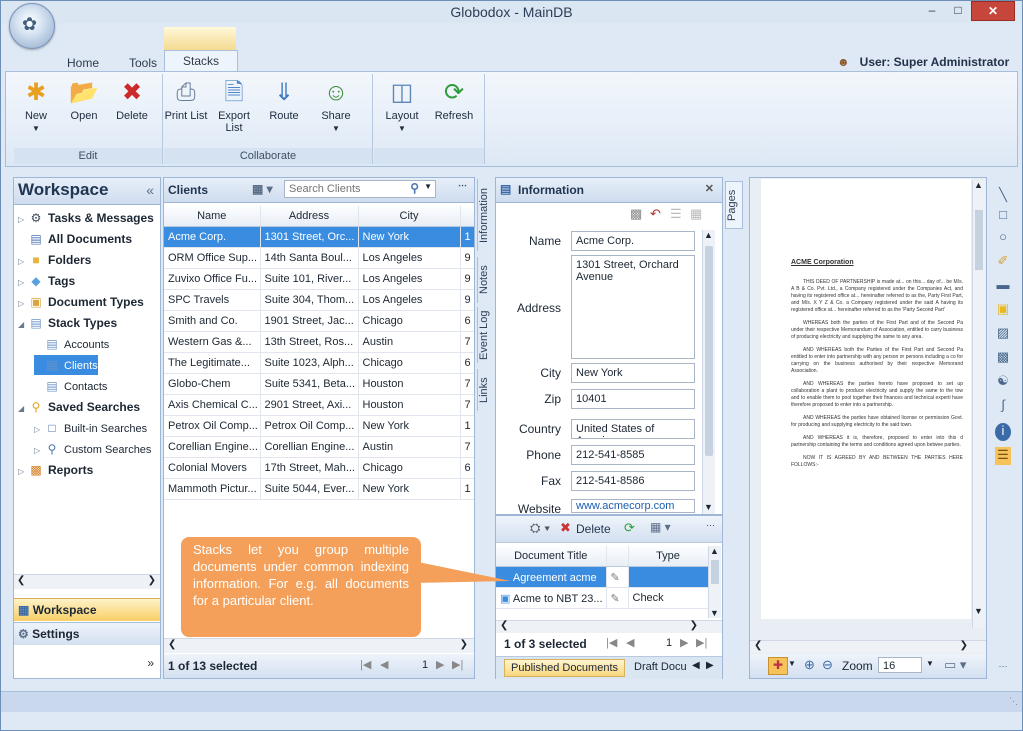 This screenshot has height=731, width=1023. What do you see at coordinates (958, 11) in the screenshot?
I see `maximize-button: □` at bounding box center [958, 11].